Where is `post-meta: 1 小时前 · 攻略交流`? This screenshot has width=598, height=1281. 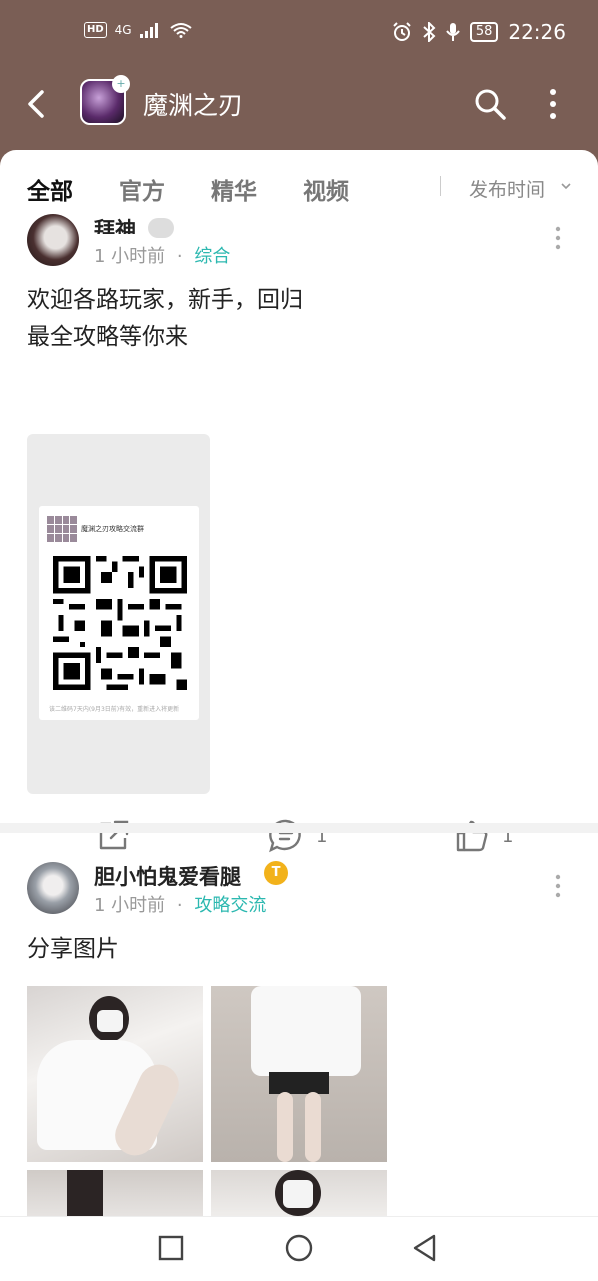
post-meta: 1 小时前 · 攻略交流 is located at coordinates (180, 904).